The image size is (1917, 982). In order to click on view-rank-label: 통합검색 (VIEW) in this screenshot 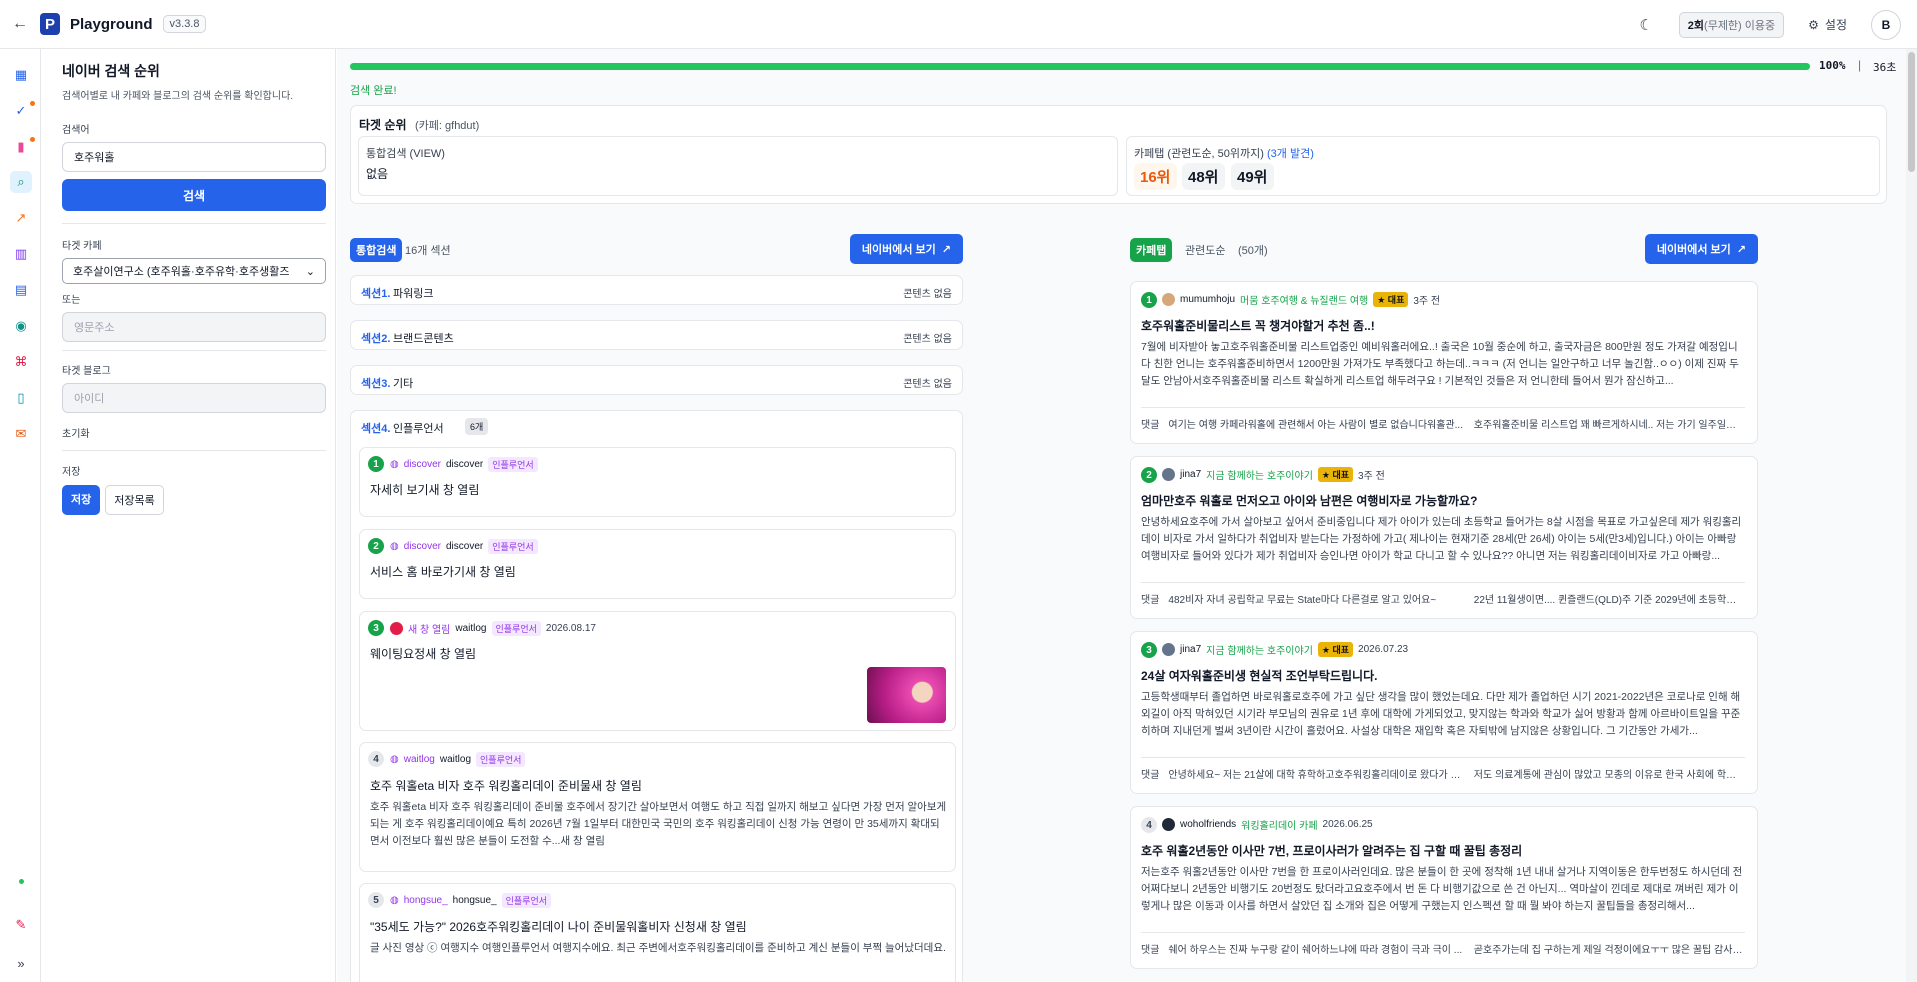, I will do `click(405, 154)`.